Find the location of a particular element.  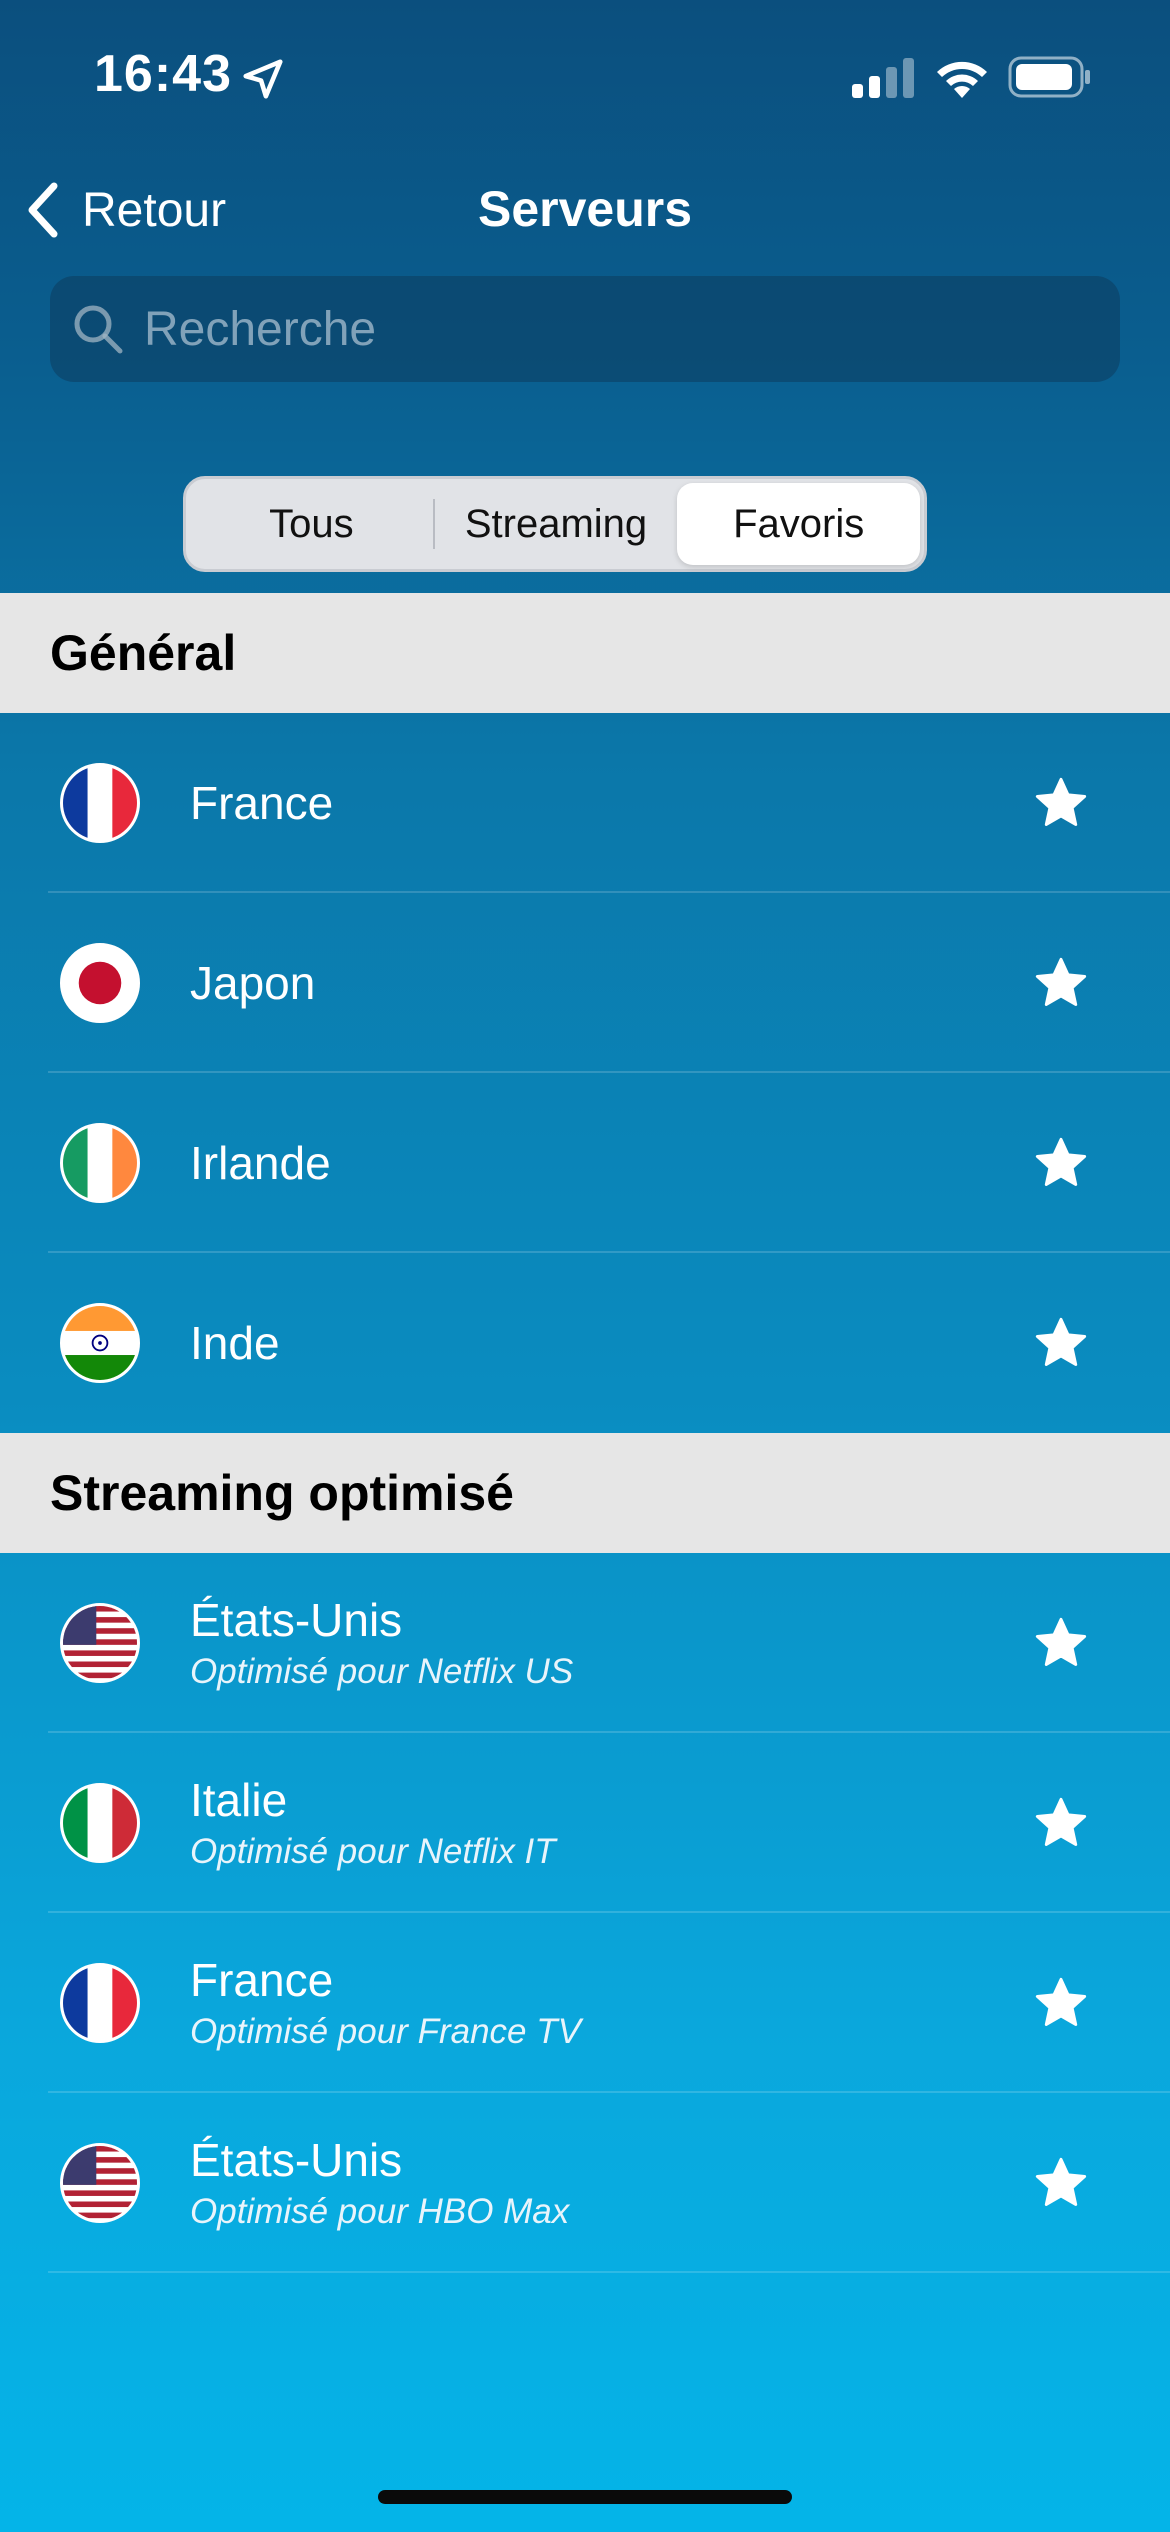

server-name: Japon is located at coordinates (253, 982).